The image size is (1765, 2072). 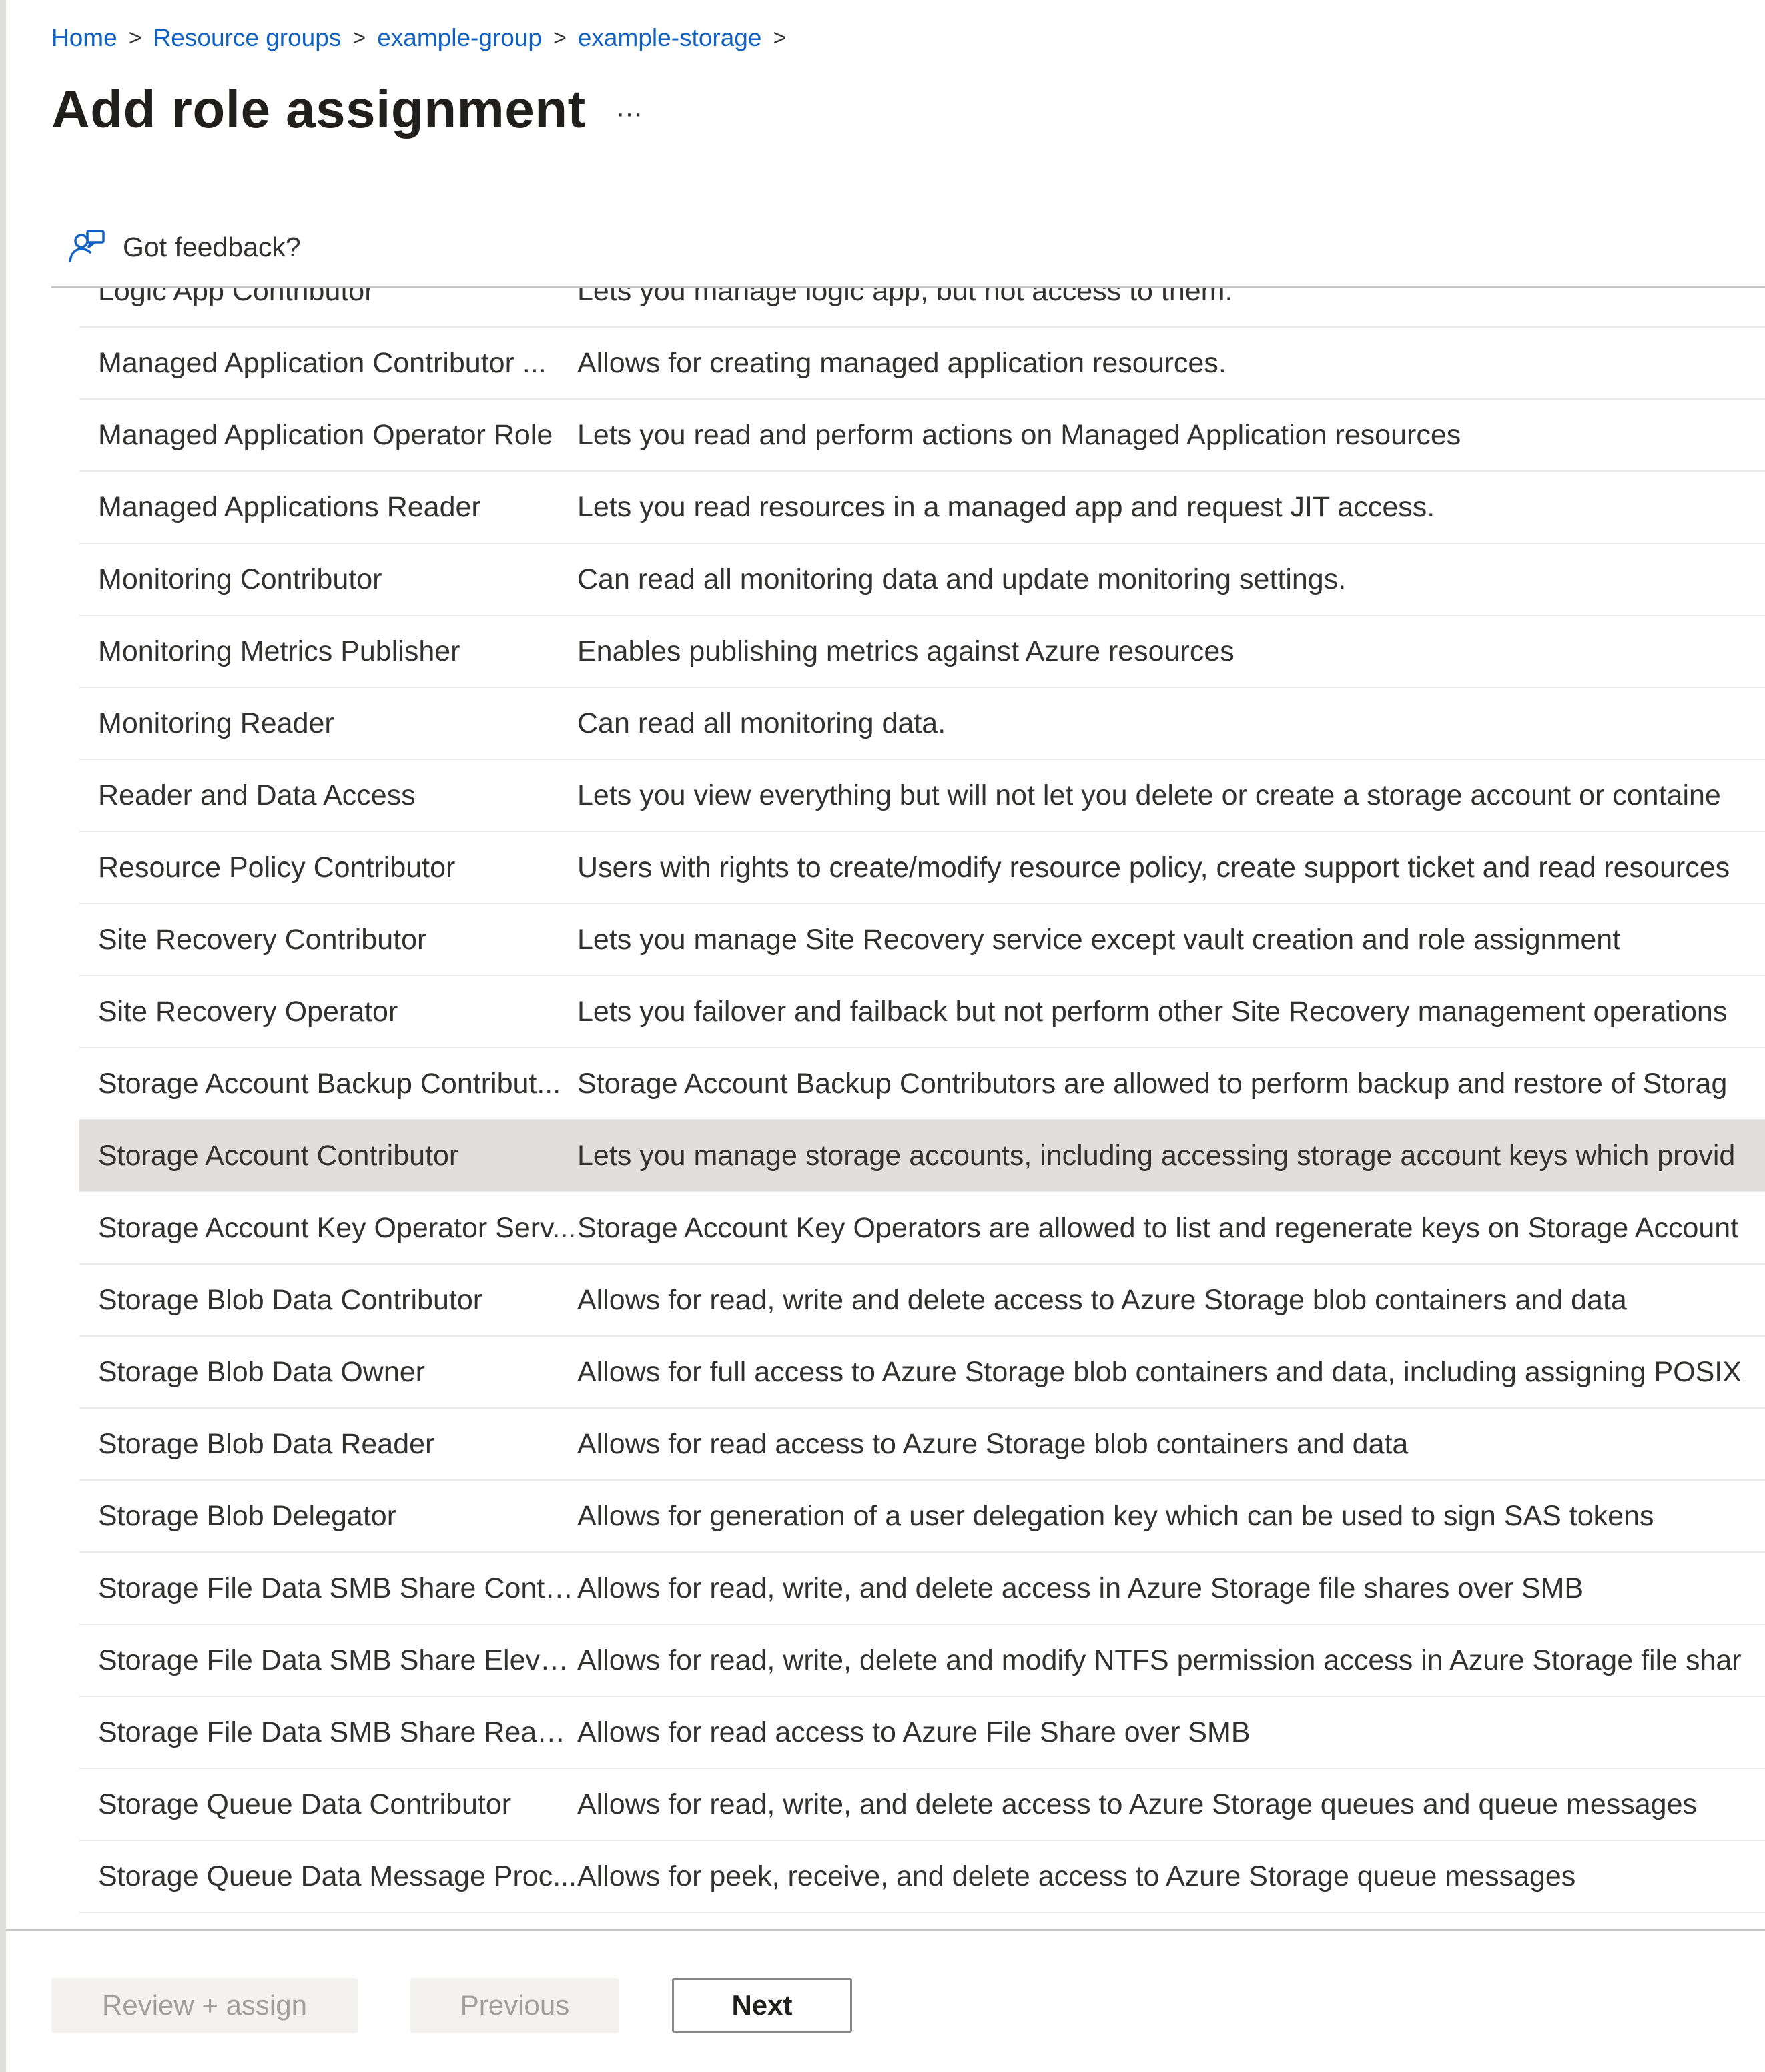 What do you see at coordinates (318, 109) in the screenshot?
I see `page-title: Add role assignment` at bounding box center [318, 109].